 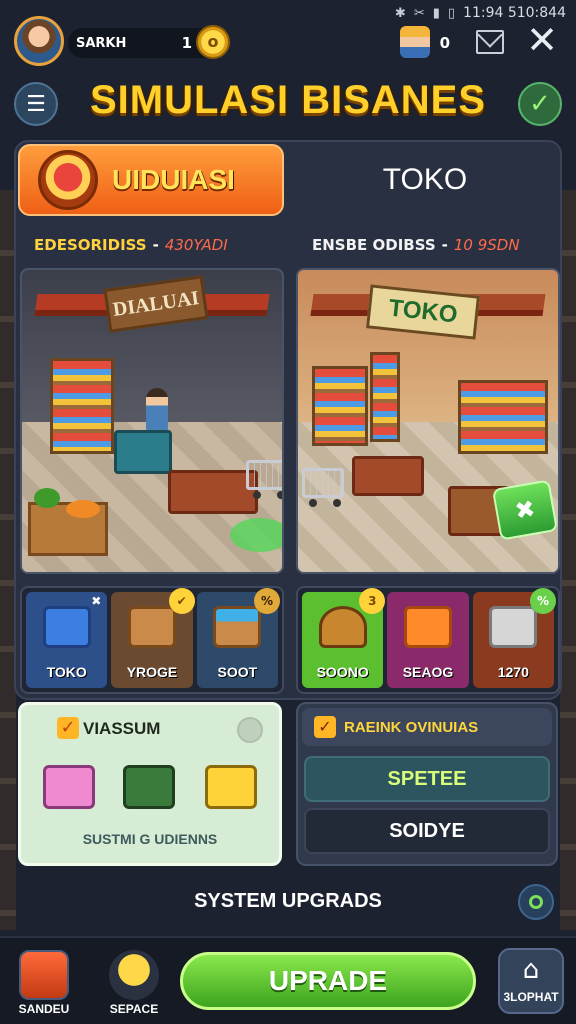 I want to click on pink-chest-icon, so click(x=69, y=787).